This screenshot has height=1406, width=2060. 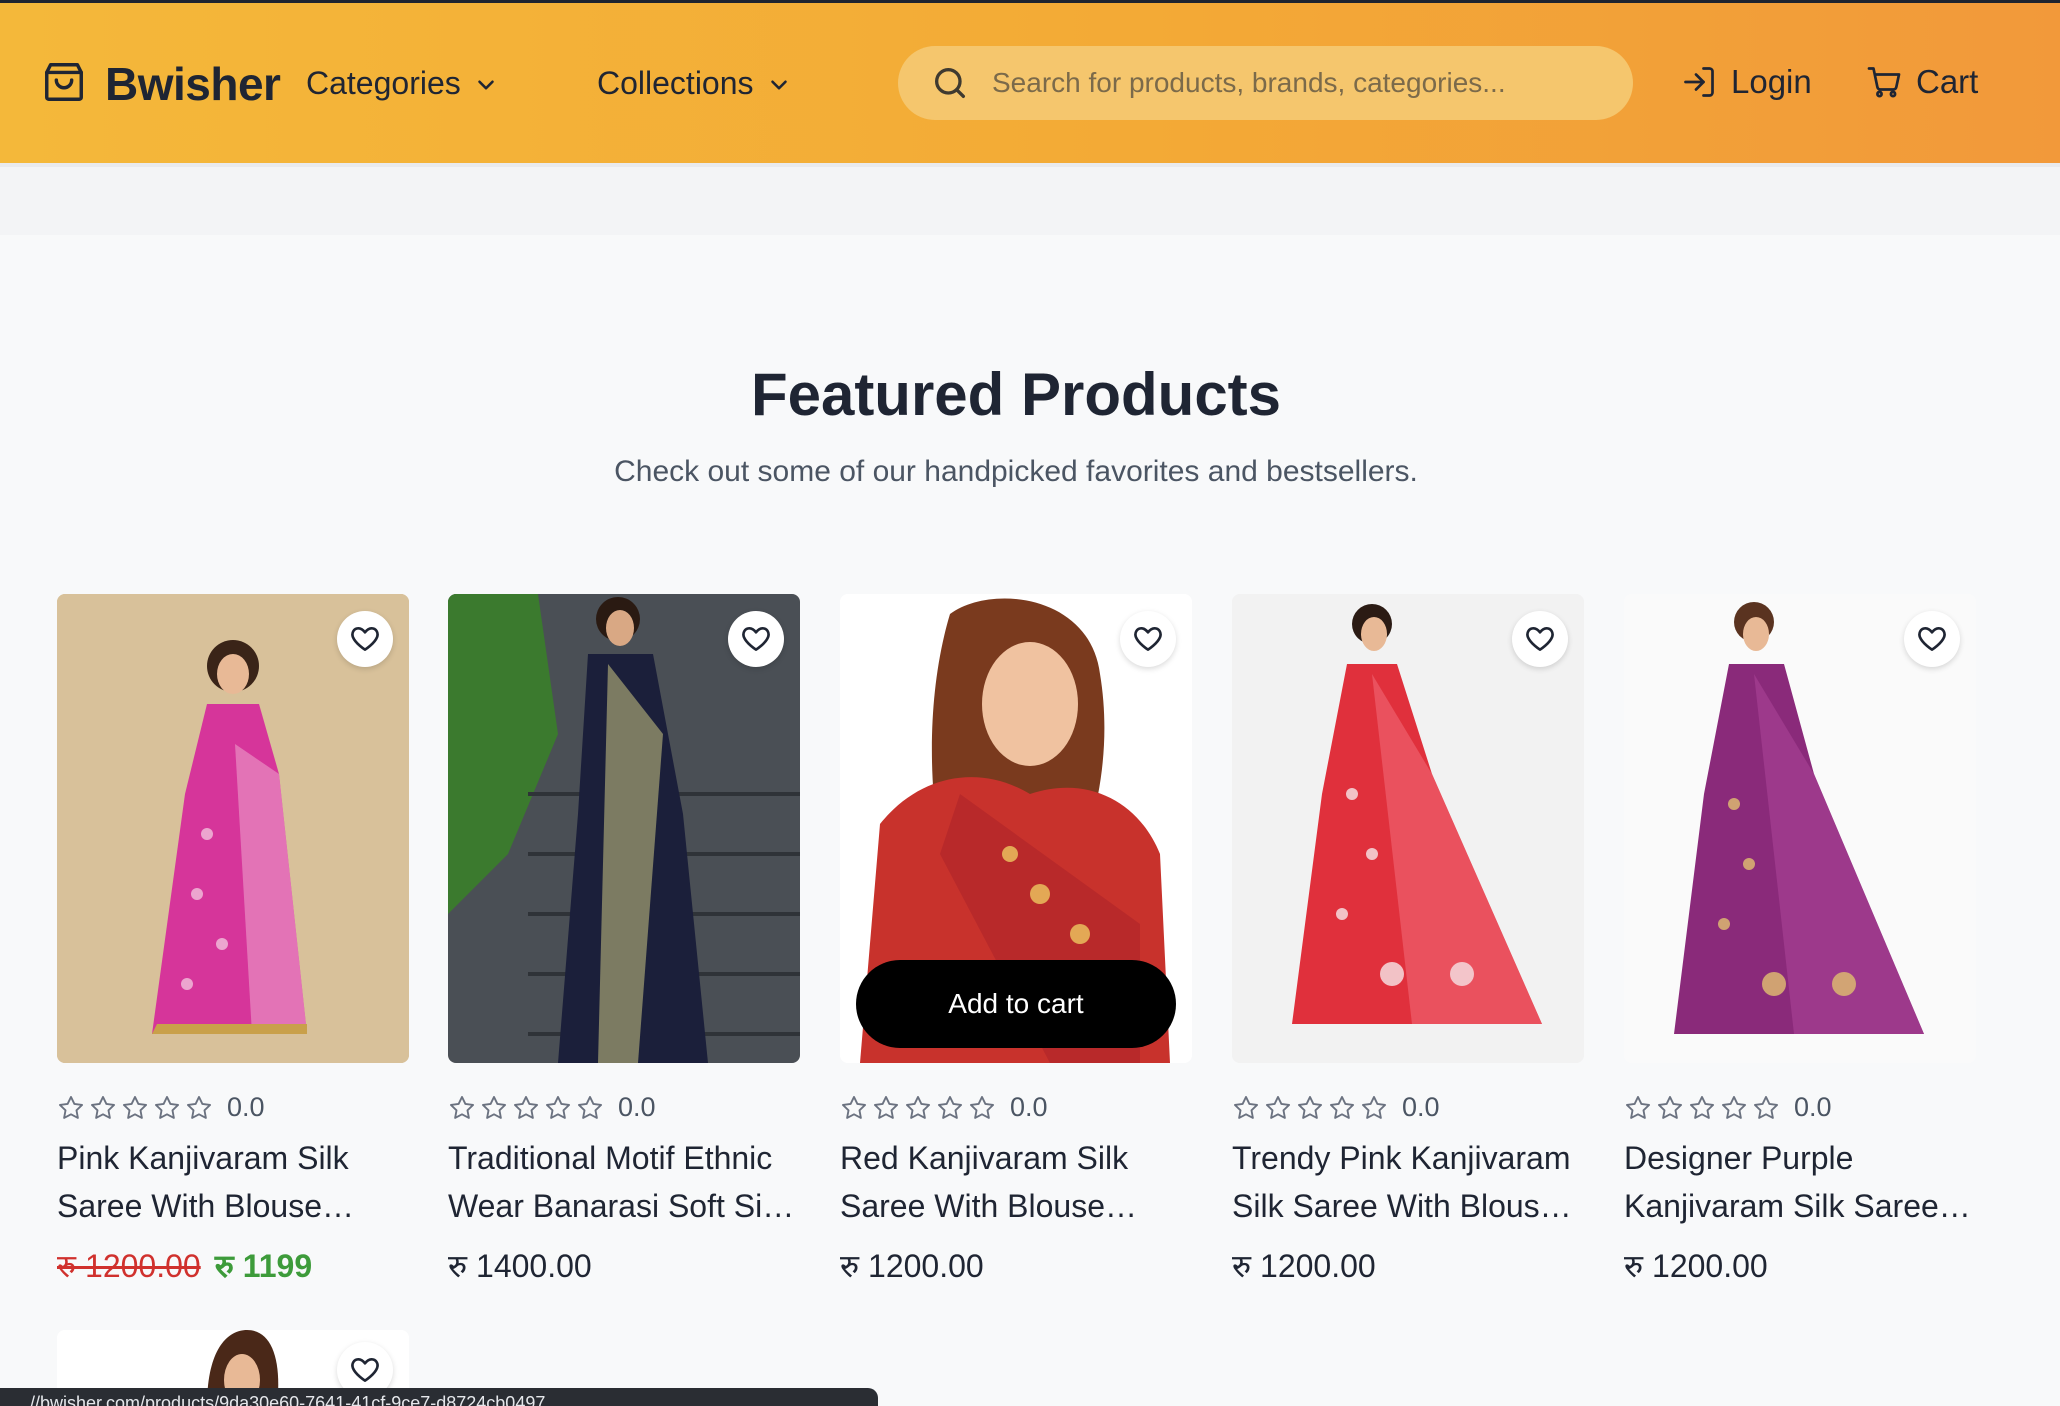 I want to click on nav-categories: Categories, so click(x=402, y=83).